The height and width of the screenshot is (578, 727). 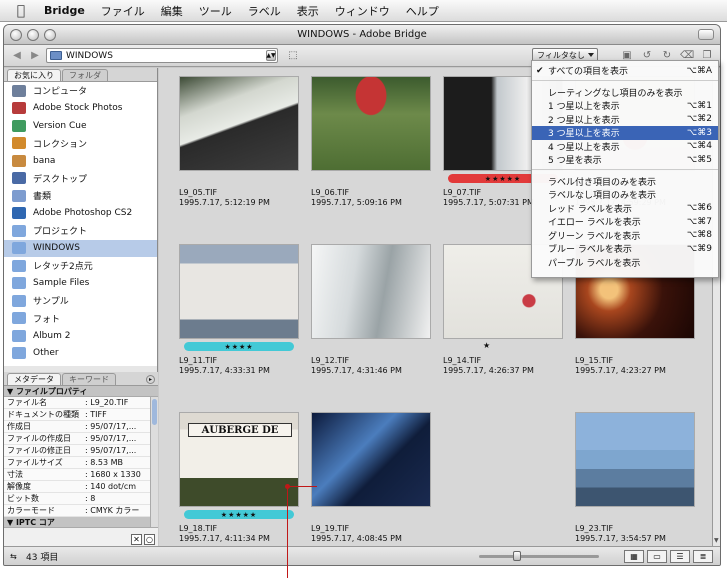 What do you see at coordinates (80, 91) in the screenshot?
I see `sidebar-item: コンピュータ` at bounding box center [80, 91].